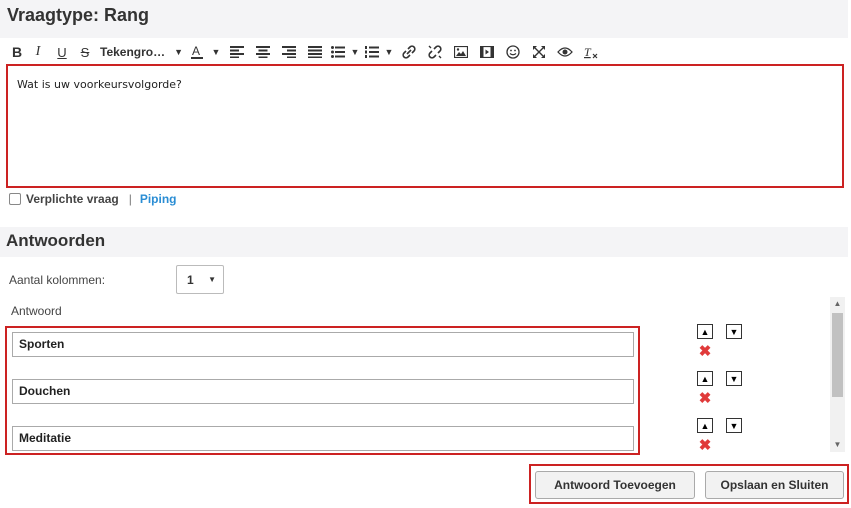 This screenshot has height=508, width=851. What do you see at coordinates (263, 52) in the screenshot?
I see `align-center-icon` at bounding box center [263, 52].